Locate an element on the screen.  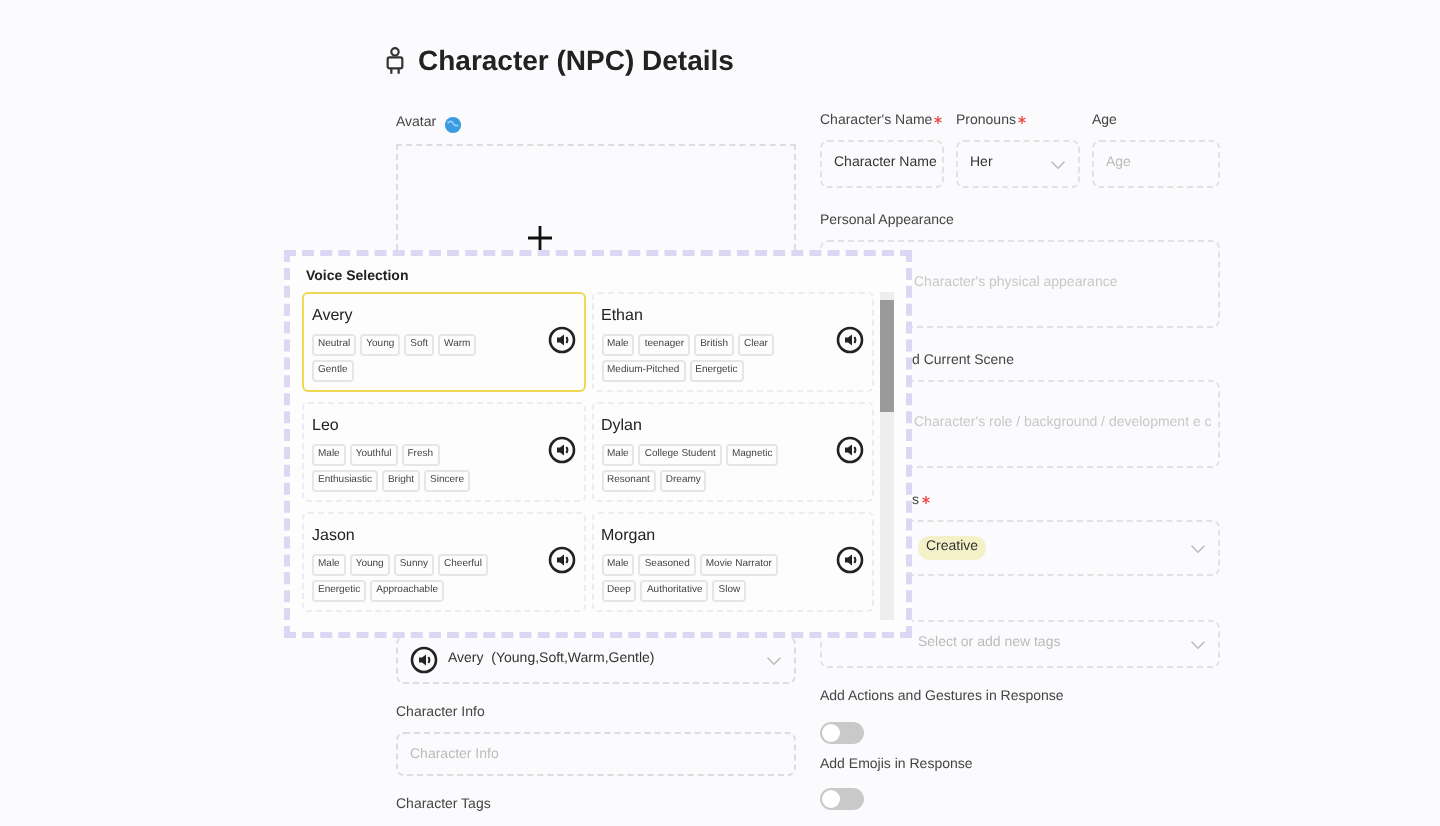
voice-name: Avery is located at coordinates (333, 316).